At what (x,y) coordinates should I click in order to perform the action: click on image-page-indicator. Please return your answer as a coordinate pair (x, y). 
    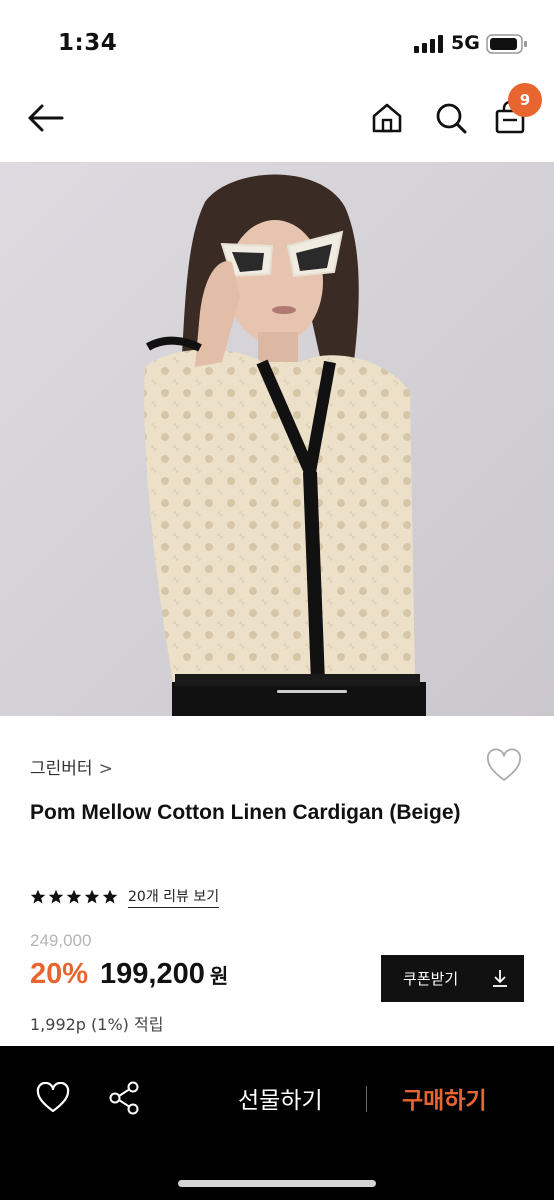
    Looking at the image, I should click on (312, 691).